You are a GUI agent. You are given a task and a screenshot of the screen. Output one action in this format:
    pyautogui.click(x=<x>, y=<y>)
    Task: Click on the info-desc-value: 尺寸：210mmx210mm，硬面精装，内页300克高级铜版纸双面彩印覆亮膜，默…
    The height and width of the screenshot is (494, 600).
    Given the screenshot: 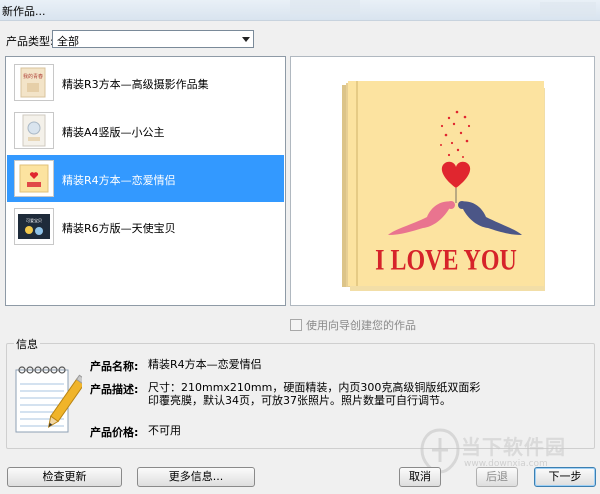 What is the action you would take?
    pyautogui.click(x=314, y=394)
    